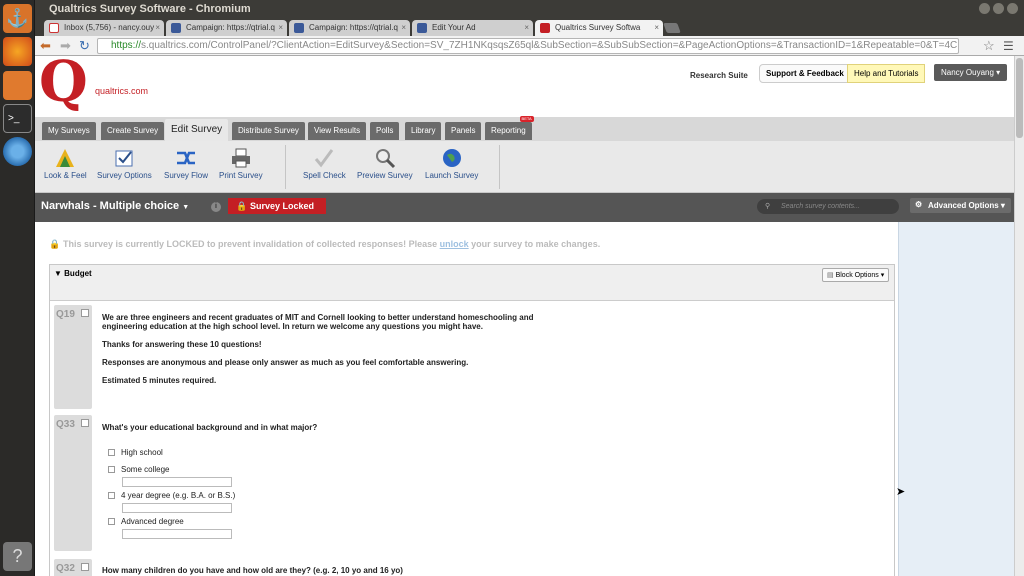 This screenshot has width=1024, height=576. I want to click on close-button, so click(1012, 8).